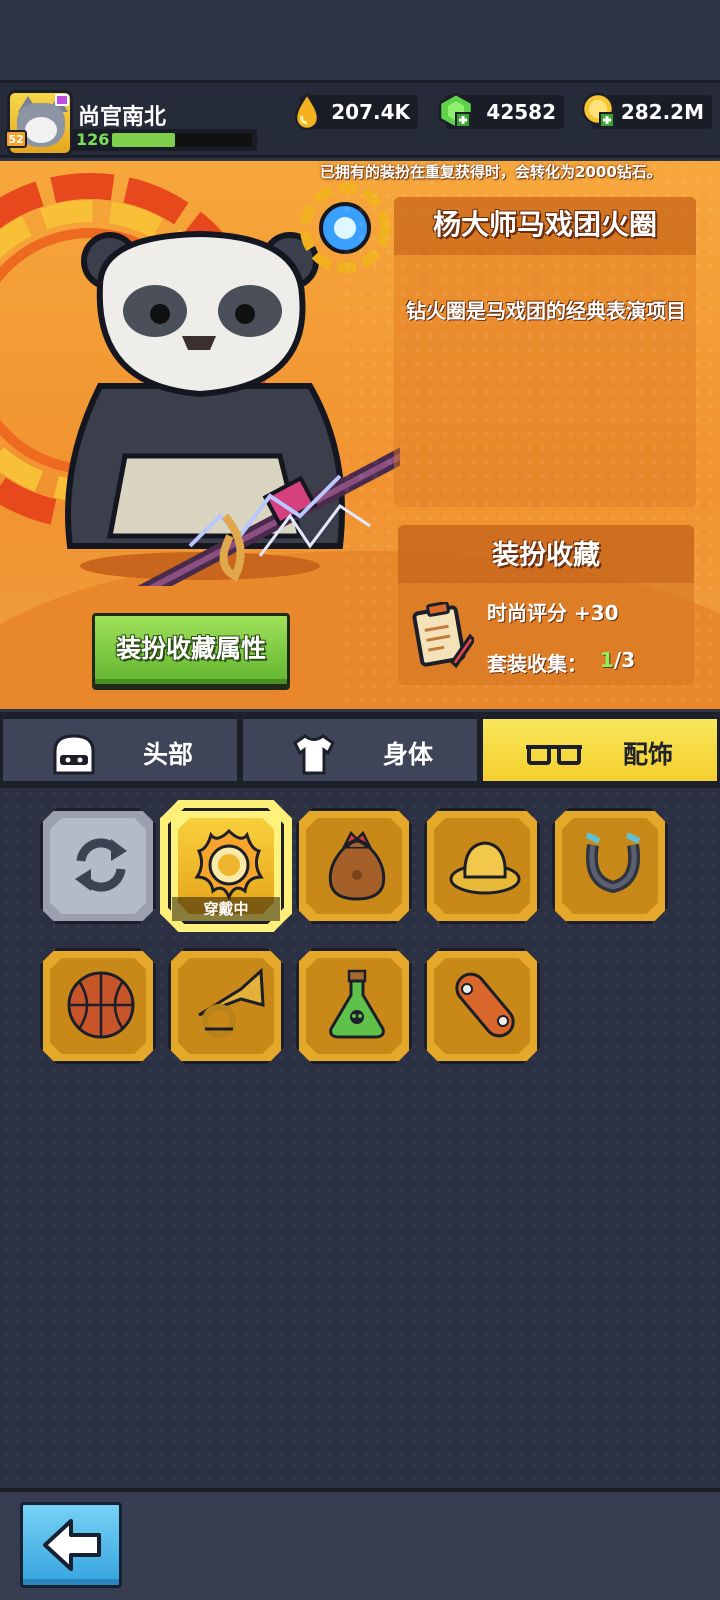  Describe the element at coordinates (648, 754) in the screenshot. I see `tab-accessory-label: 配饰` at that location.